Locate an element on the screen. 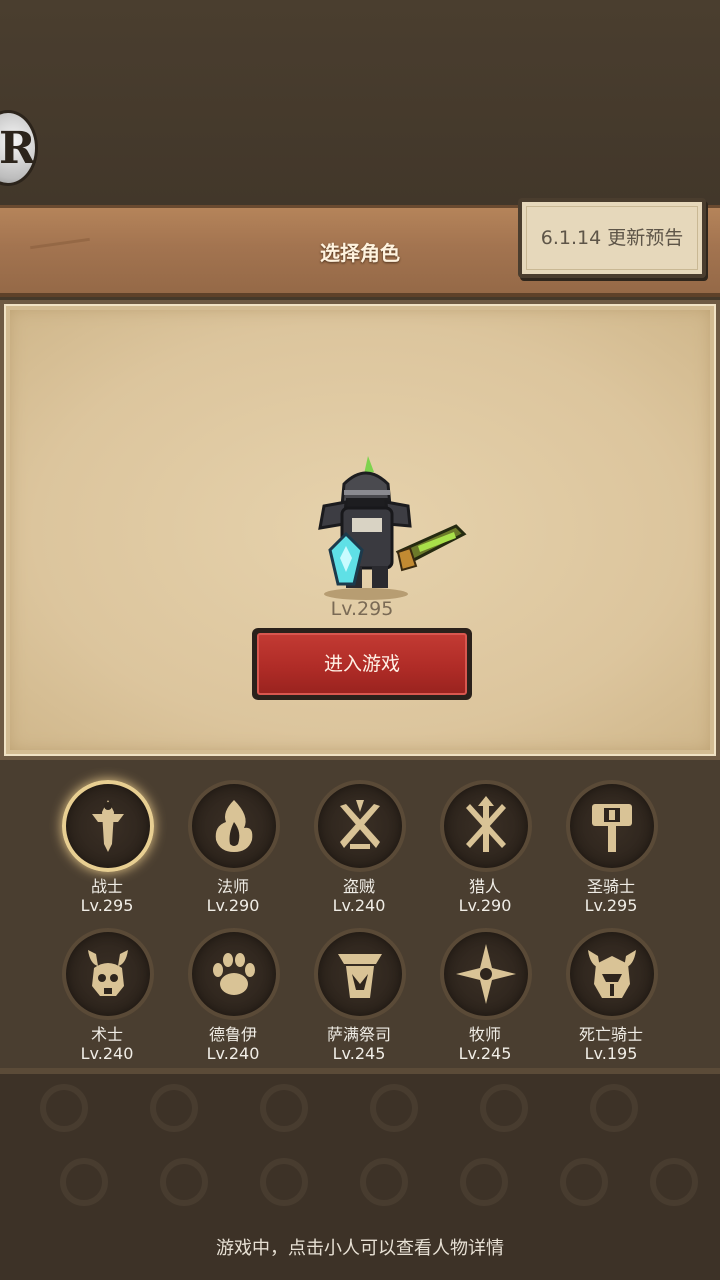 Image resolution: width=720 pixels, height=1280 pixels. crossed-daggers-icon is located at coordinates (360, 826).